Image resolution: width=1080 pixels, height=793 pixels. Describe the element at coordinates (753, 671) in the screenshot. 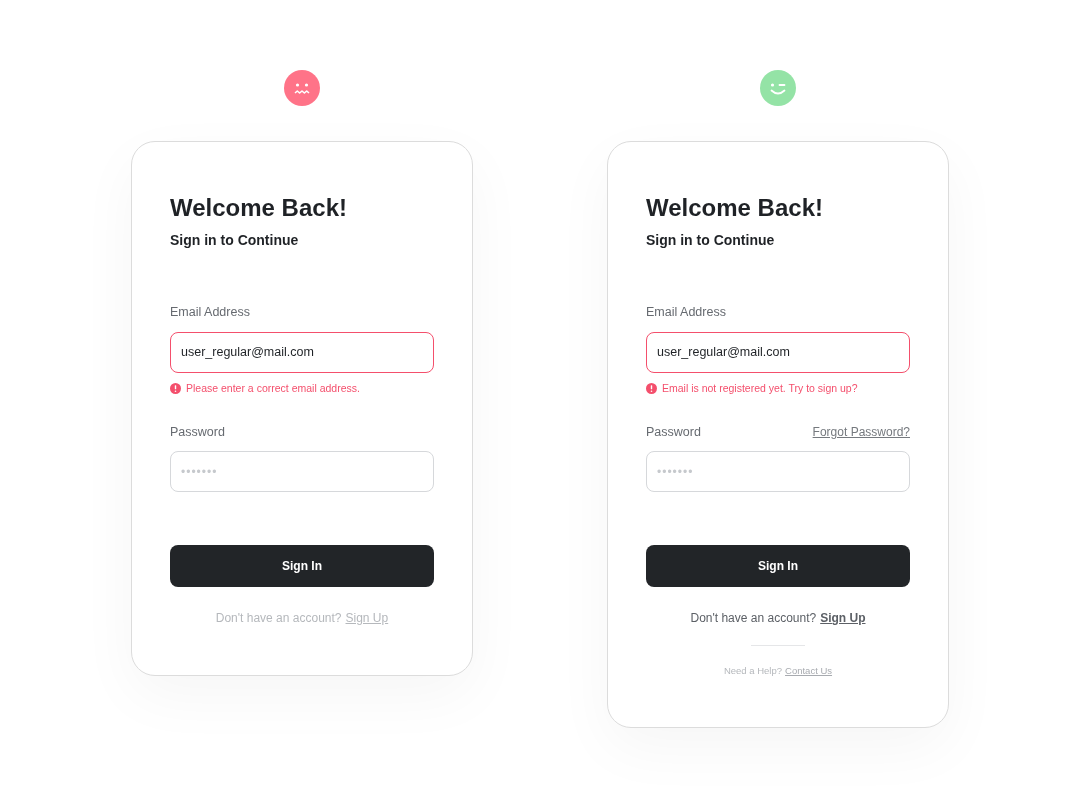

I see `help-prompt: Need a Help?` at that location.